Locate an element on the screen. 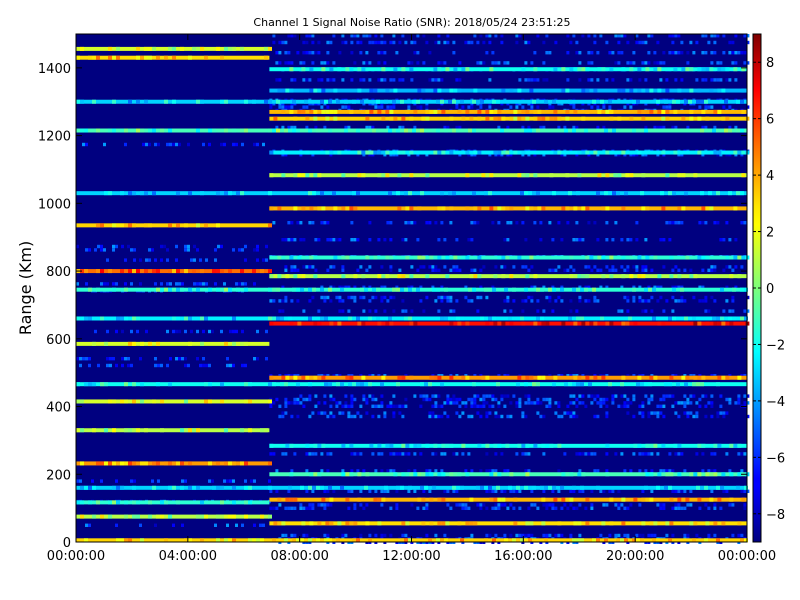  x-tick-label: 20:00:00 is located at coordinates (635, 556).